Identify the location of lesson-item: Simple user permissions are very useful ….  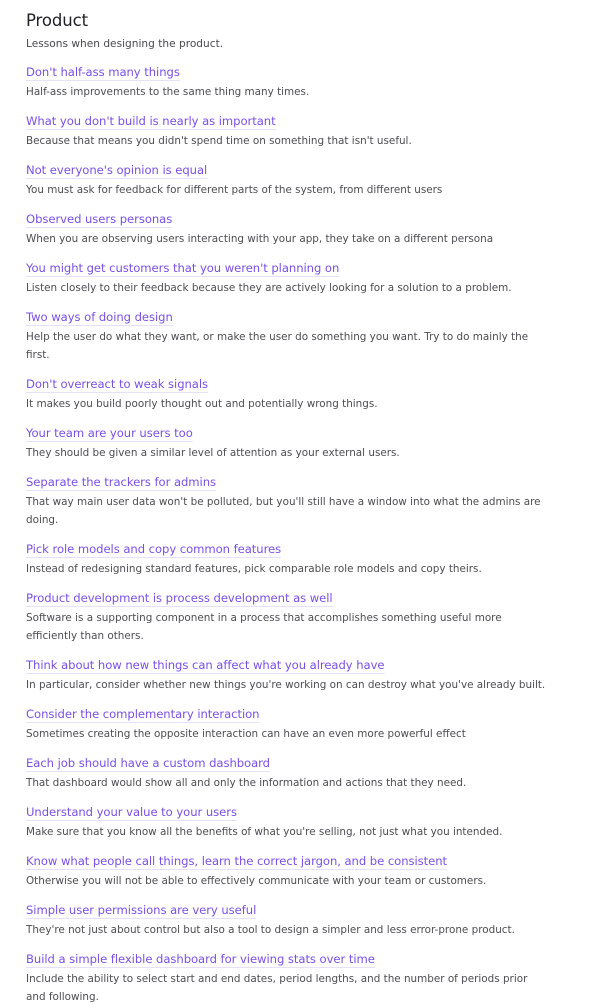
(300, 919).